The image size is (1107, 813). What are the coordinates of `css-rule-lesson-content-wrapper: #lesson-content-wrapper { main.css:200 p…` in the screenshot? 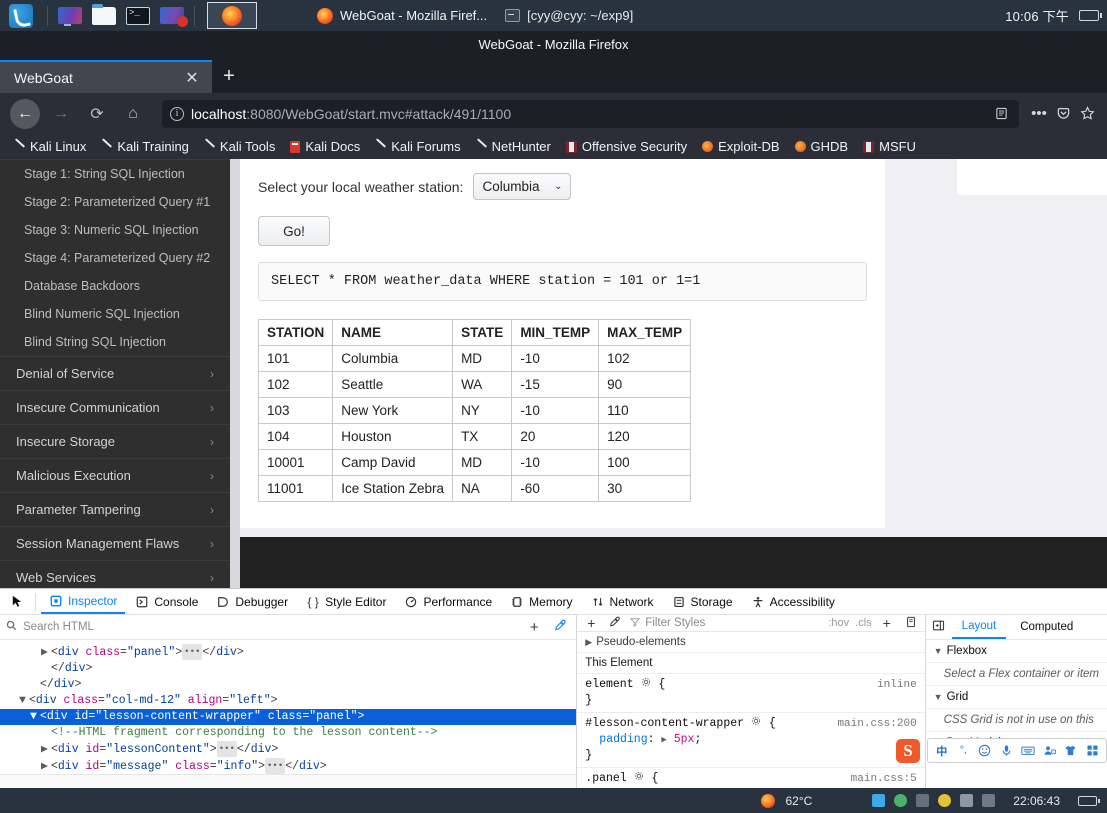 It's located at (751, 740).